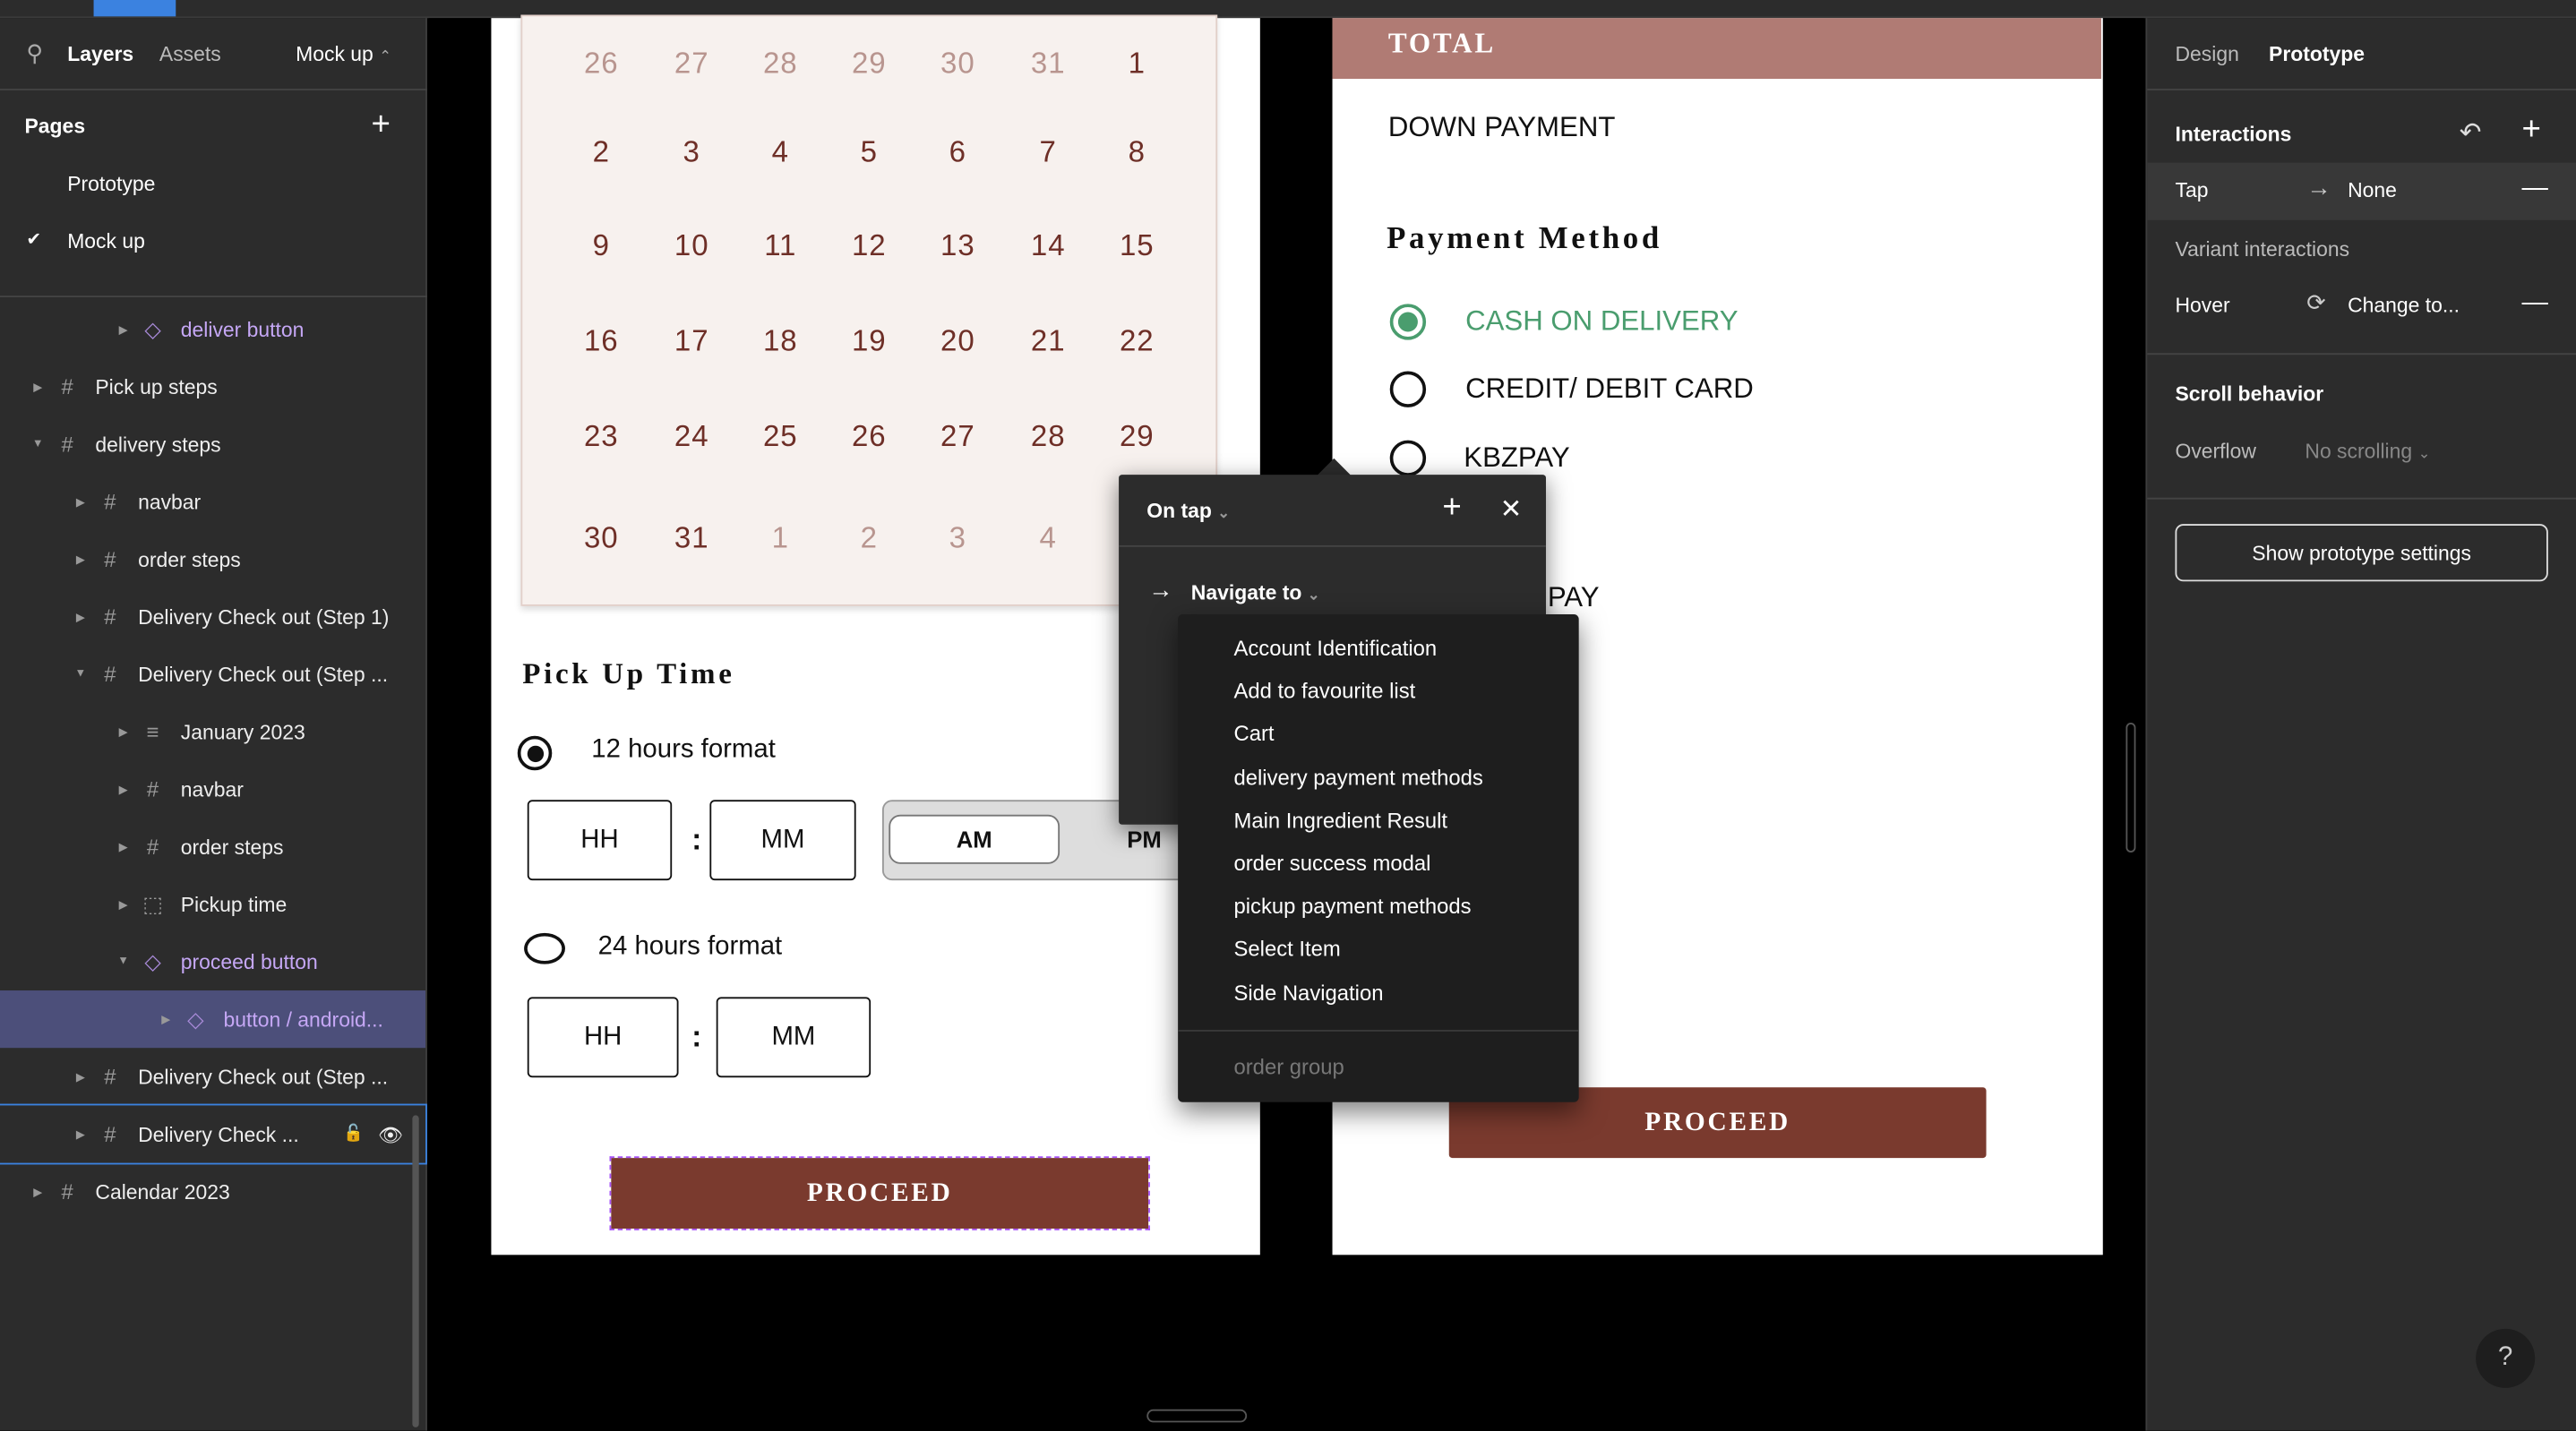 The width and height of the screenshot is (2576, 1431). I want to click on calendar-day: 3, so click(692, 152).